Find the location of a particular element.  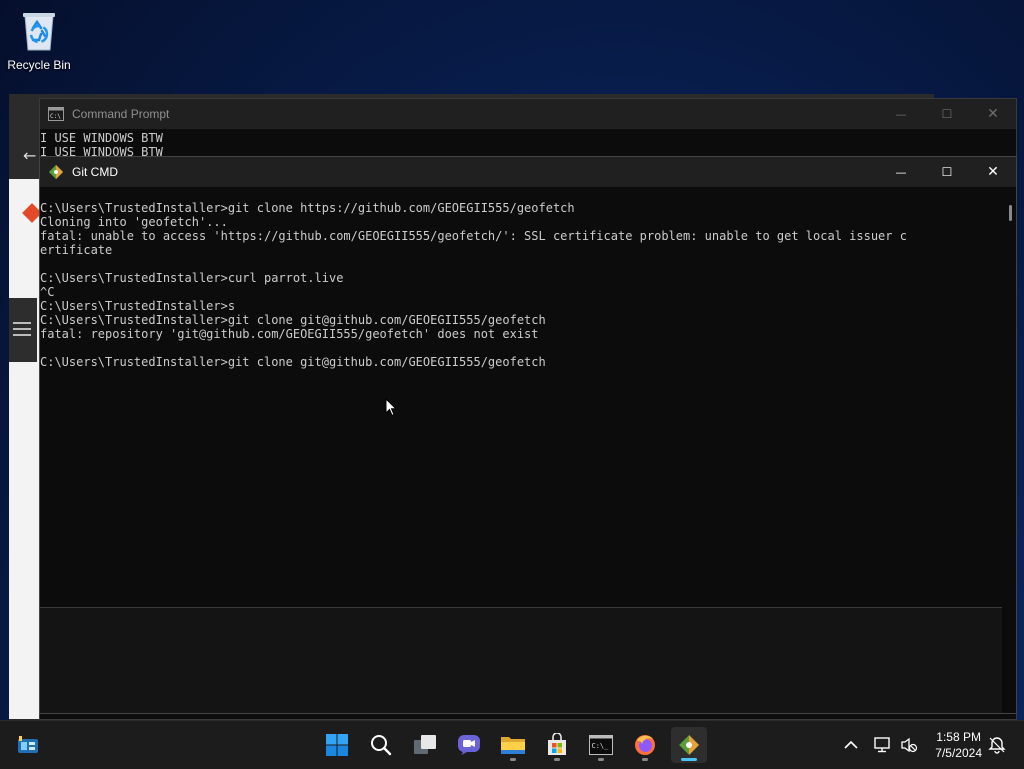

back-arrow-icon: ← is located at coordinates (29, 155).